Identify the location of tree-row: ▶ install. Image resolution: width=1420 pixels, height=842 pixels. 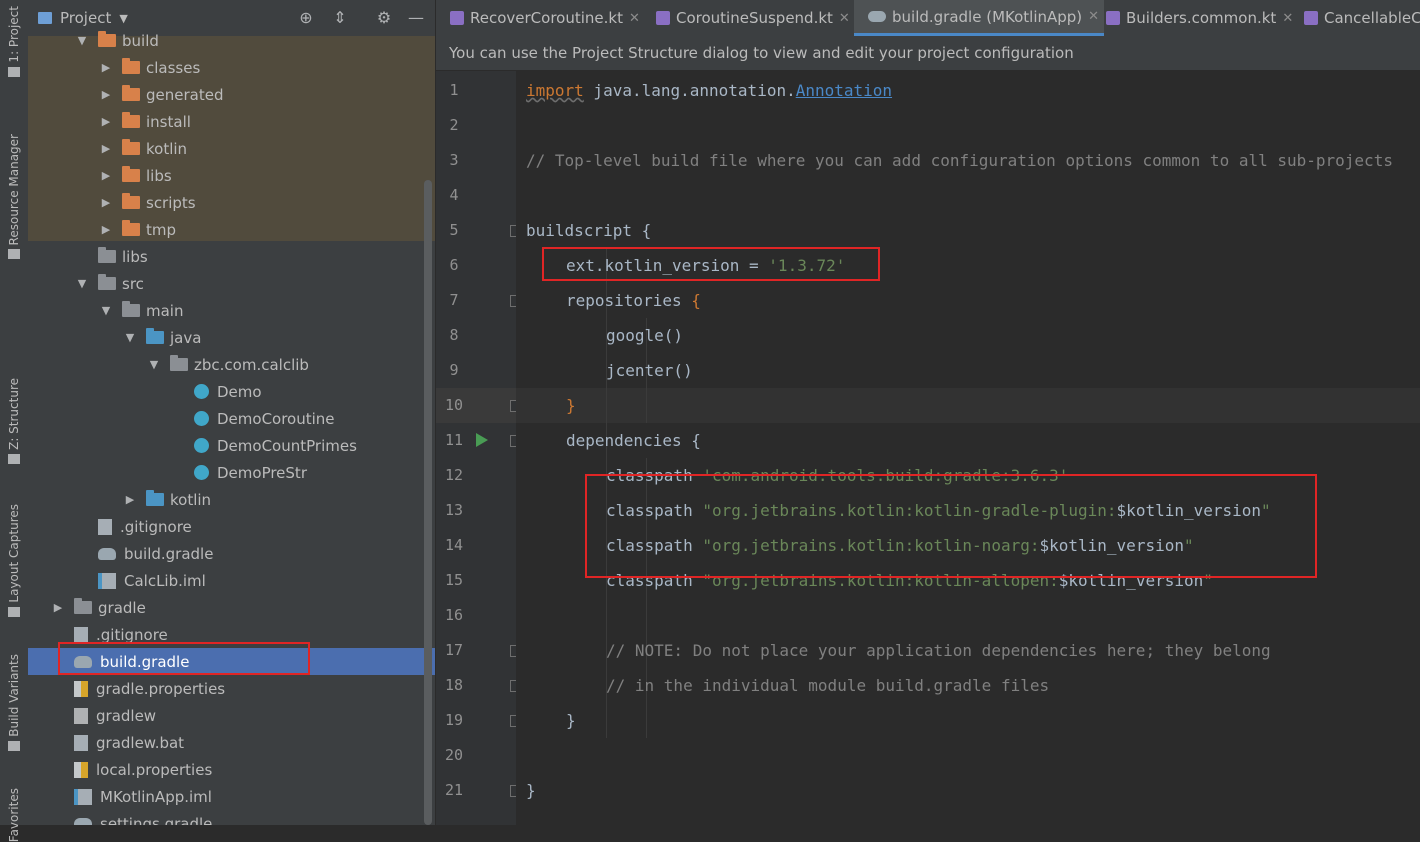
(231, 121).